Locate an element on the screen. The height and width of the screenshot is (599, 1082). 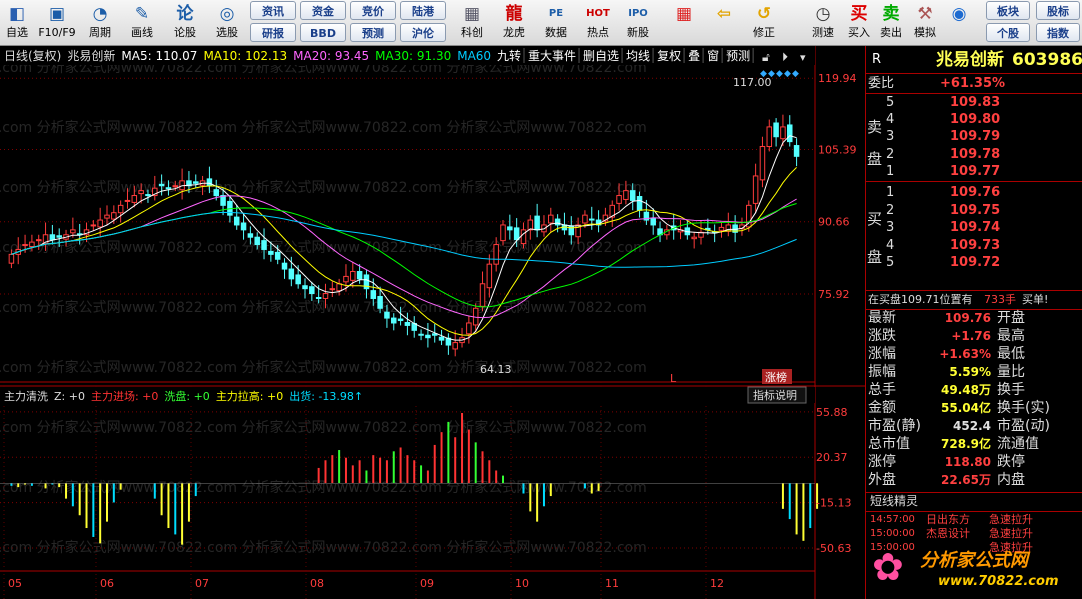
short-line-elf-title: 短线精灵 is located at coordinates (894, 501).